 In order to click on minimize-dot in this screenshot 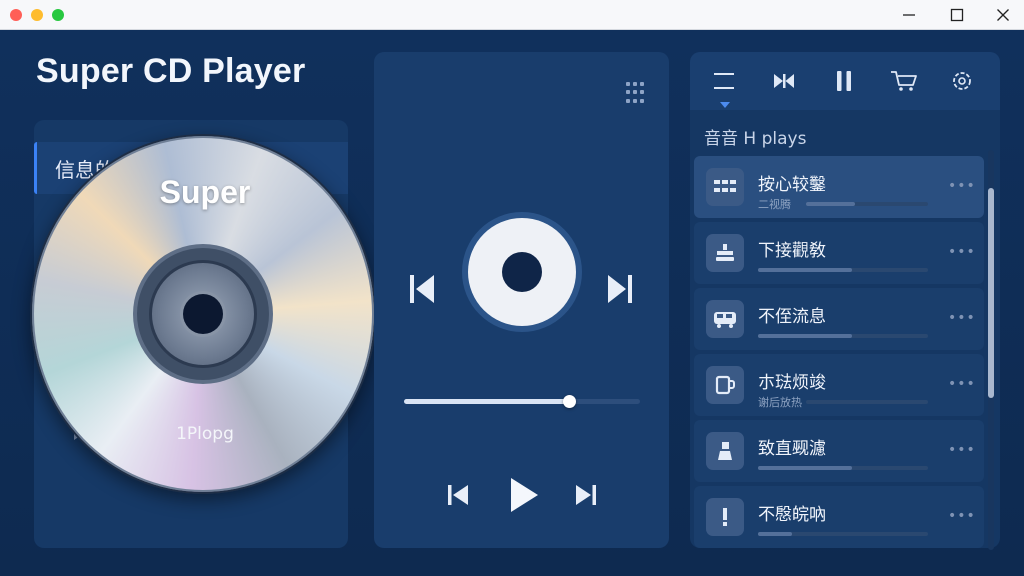, I will do `click(37, 15)`.